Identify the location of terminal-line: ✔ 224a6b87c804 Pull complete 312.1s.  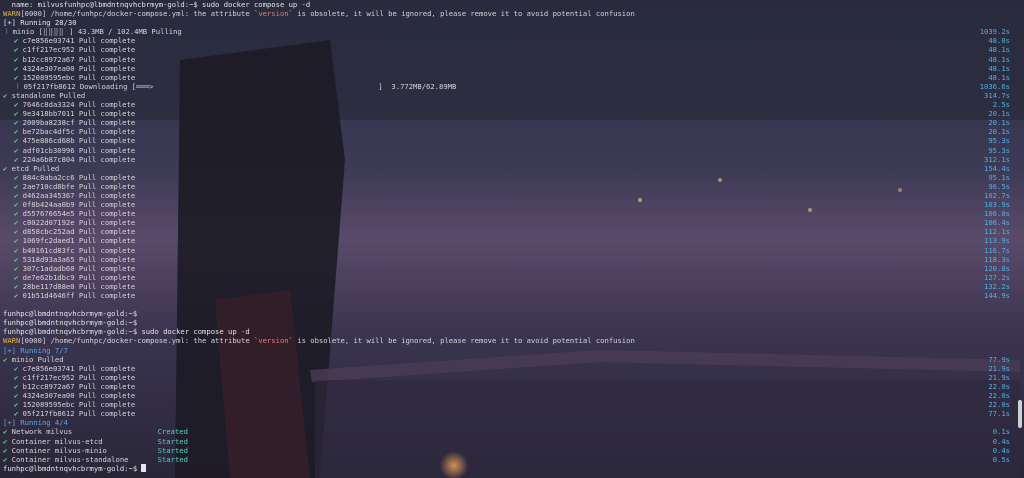
(509, 159).